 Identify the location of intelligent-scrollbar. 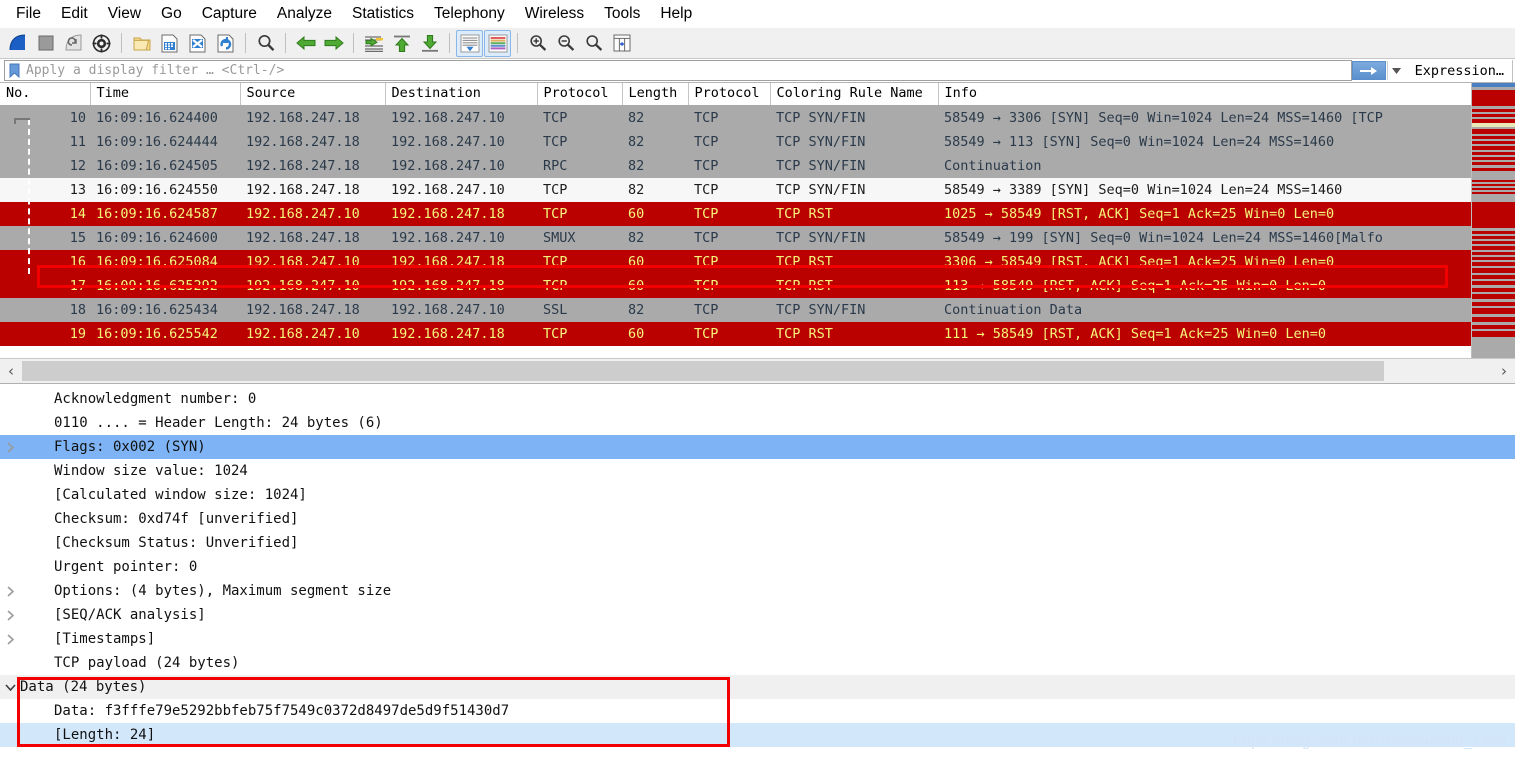
(1493, 220).